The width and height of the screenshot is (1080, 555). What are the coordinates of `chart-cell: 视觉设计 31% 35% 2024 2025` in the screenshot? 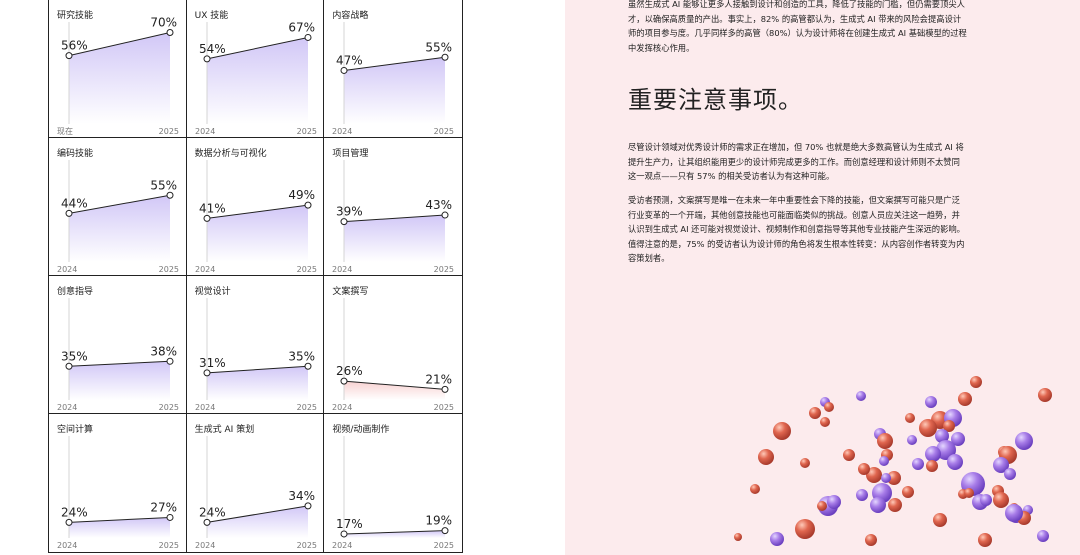 It's located at (255, 345).